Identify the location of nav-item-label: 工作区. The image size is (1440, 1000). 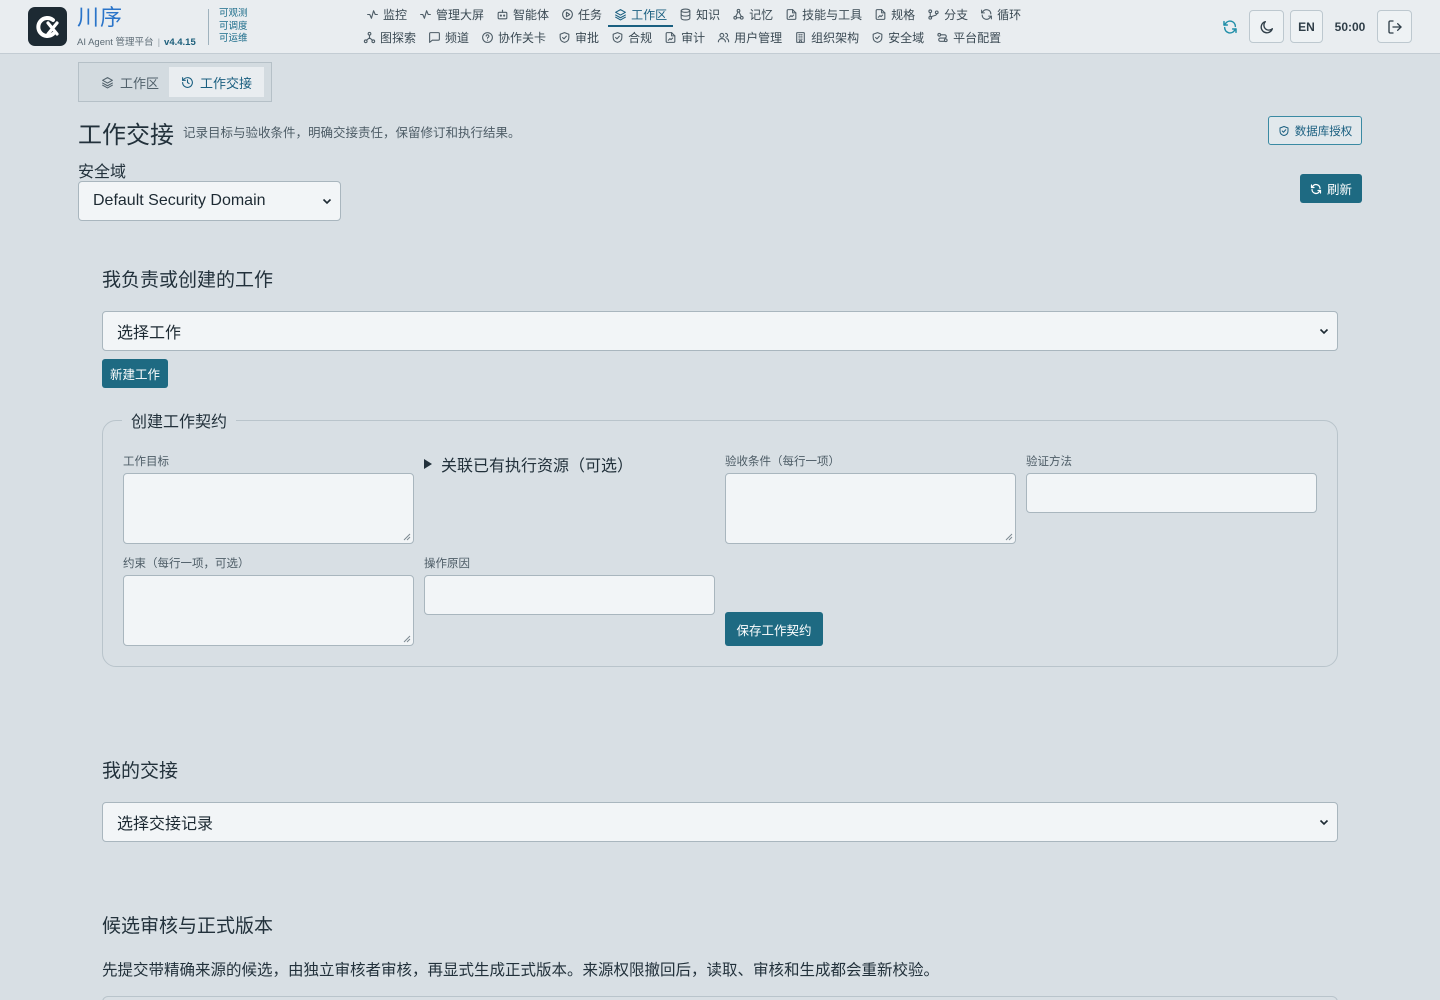
(649, 15).